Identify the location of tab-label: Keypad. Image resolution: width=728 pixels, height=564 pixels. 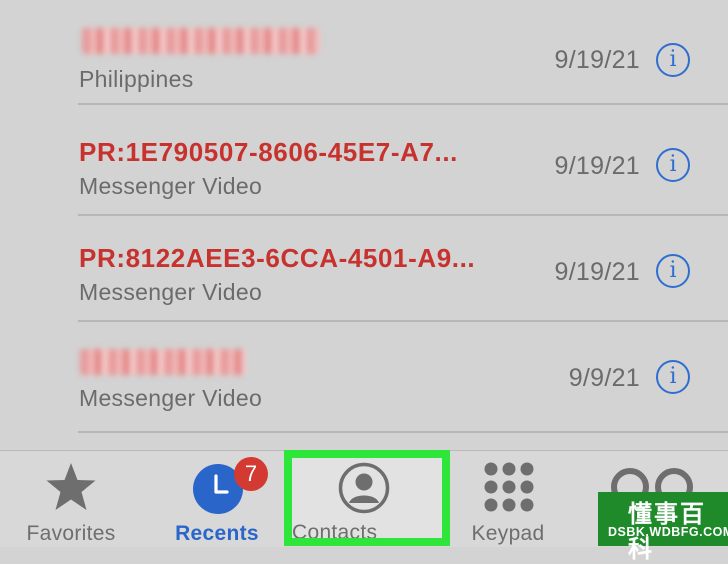
(508, 533).